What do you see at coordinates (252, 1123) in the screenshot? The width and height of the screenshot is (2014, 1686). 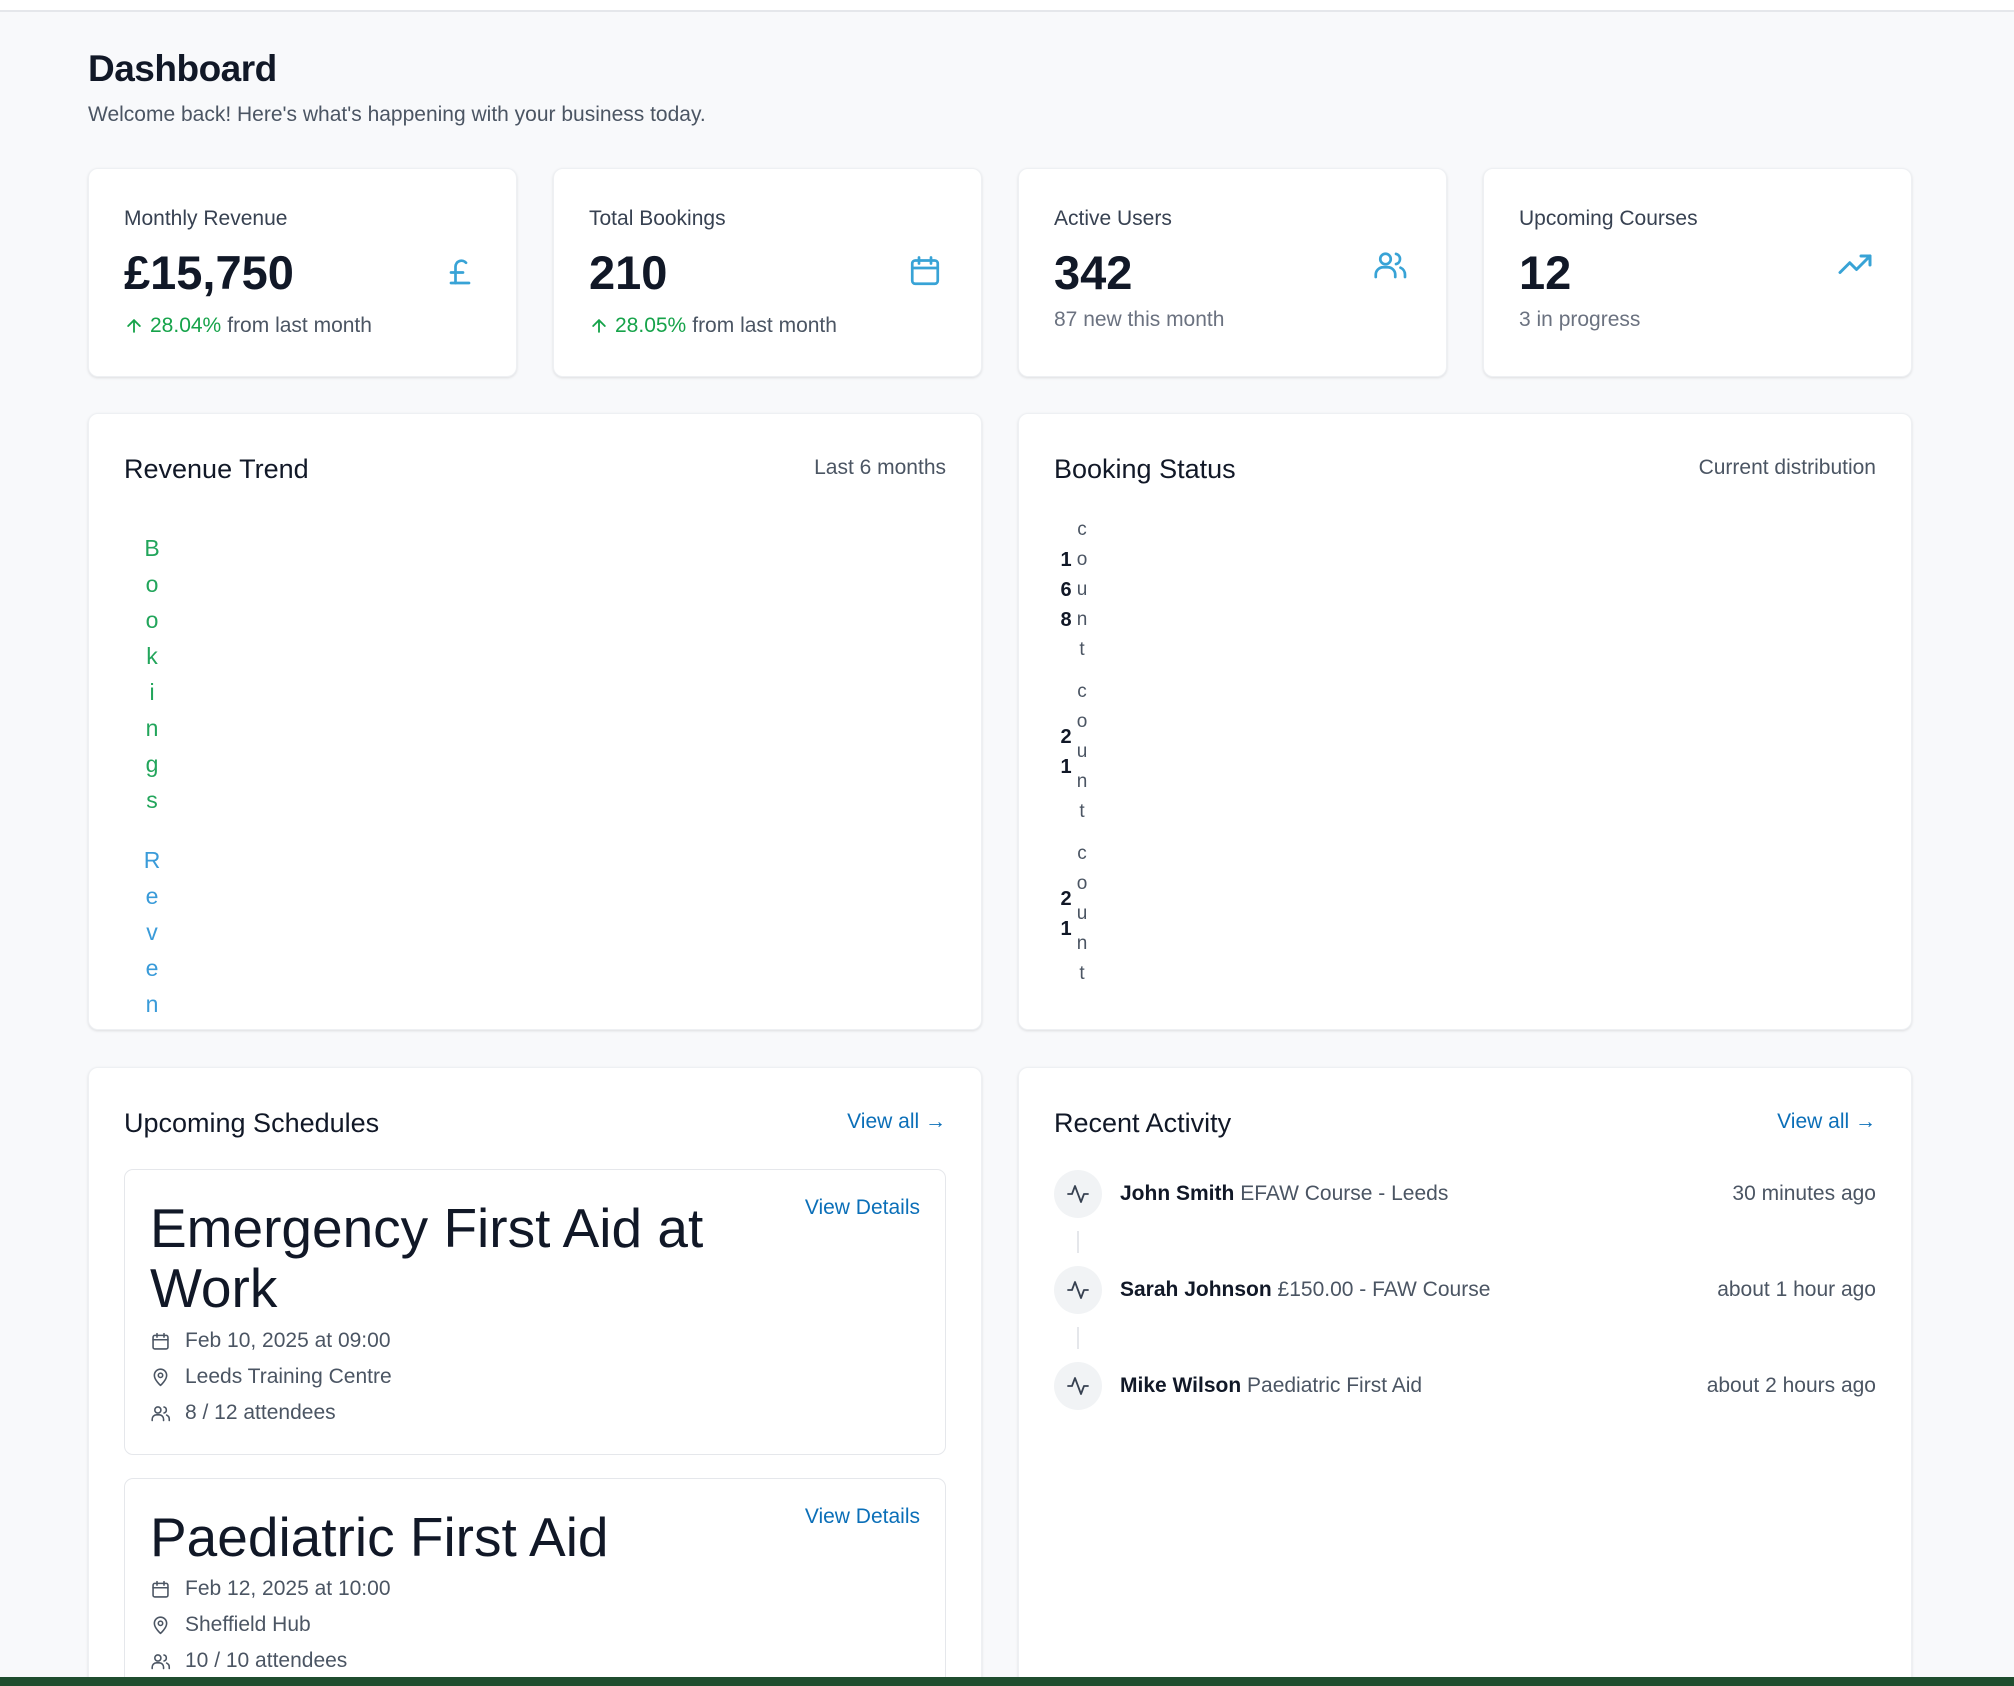 I see `schedules-title: Upcoming Schedules` at bounding box center [252, 1123].